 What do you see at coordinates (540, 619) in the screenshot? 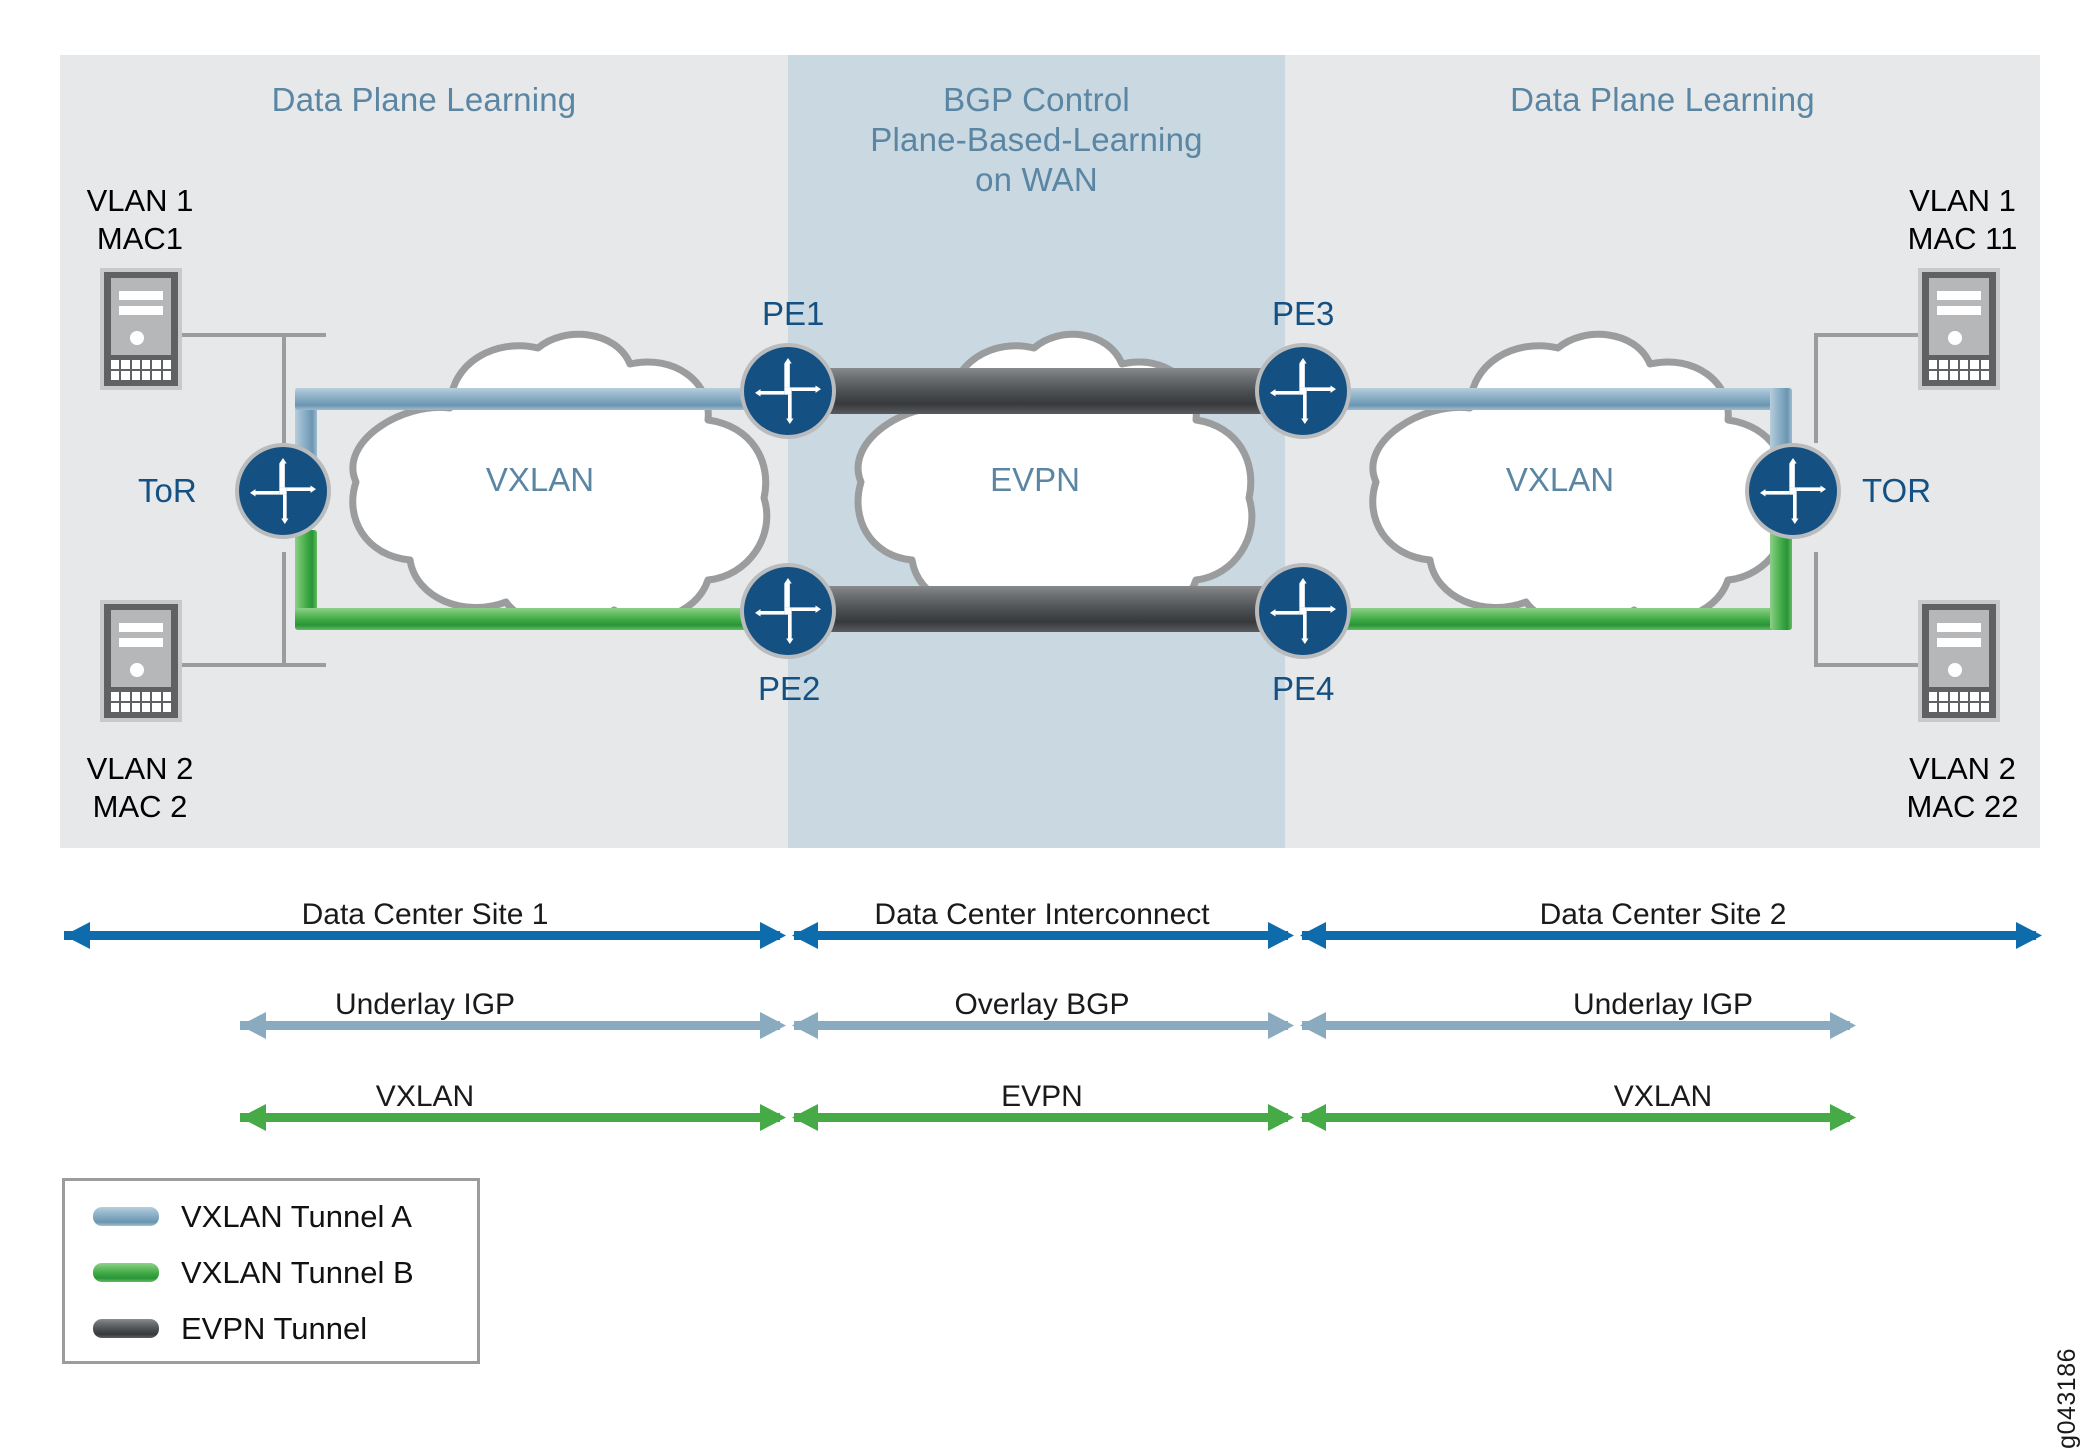
I see `tunnel-b-left-horizontal` at bounding box center [540, 619].